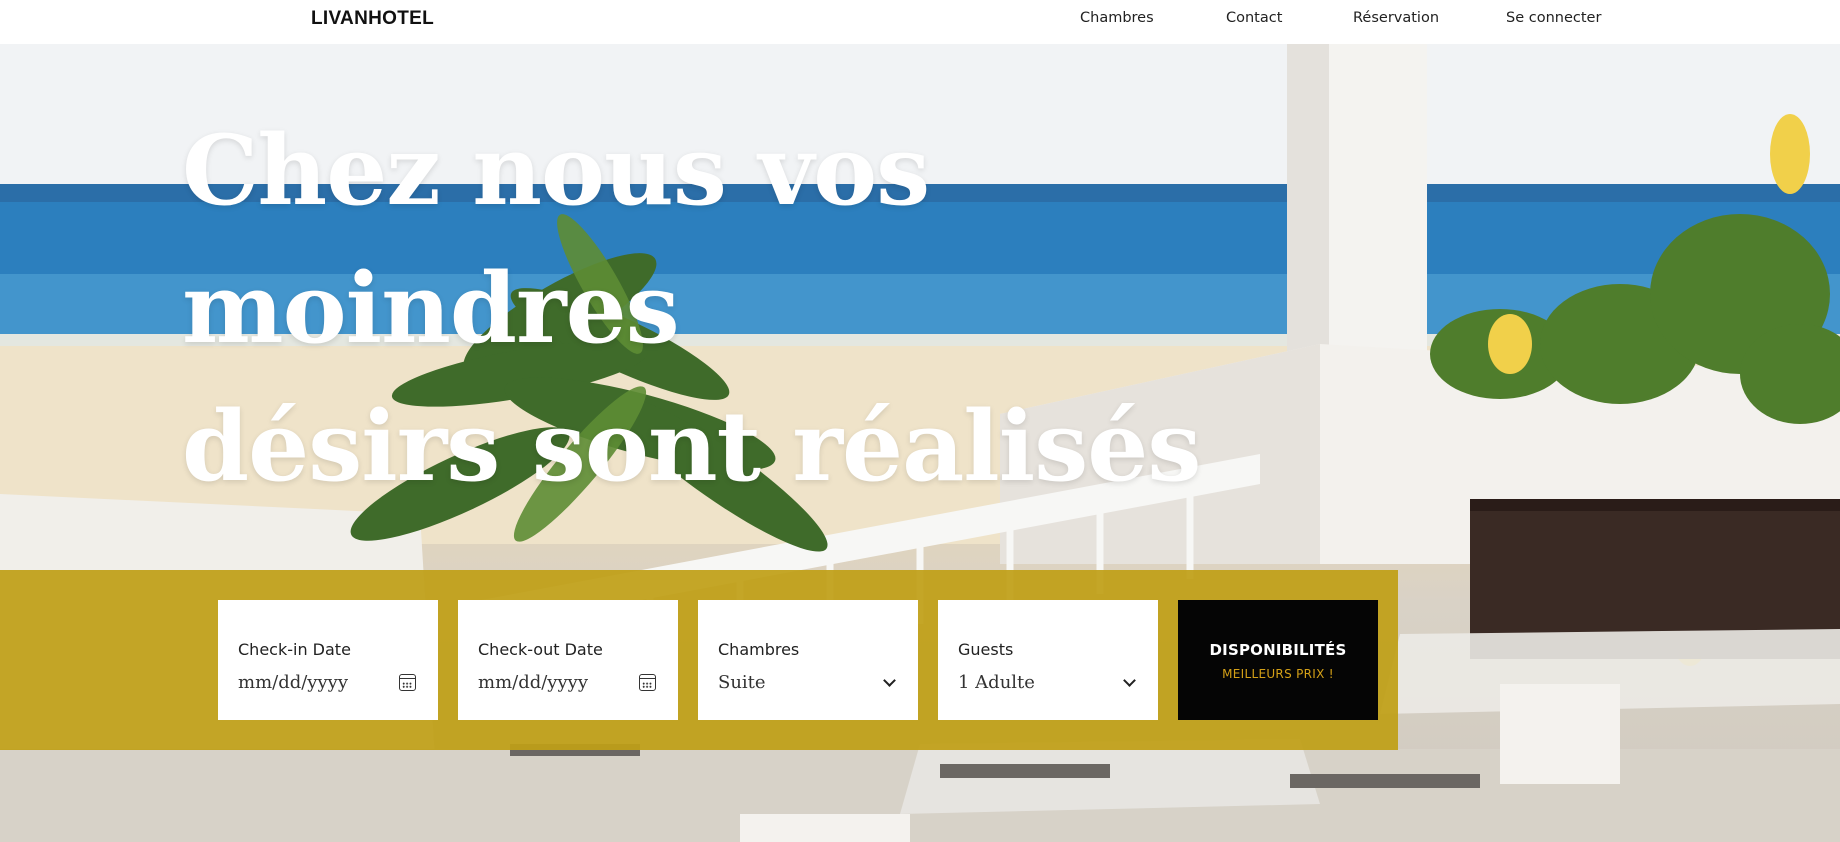 This screenshot has width=1840, height=842. Describe the element at coordinates (759, 649) in the screenshot. I see `rooms-label: Chambres` at that location.